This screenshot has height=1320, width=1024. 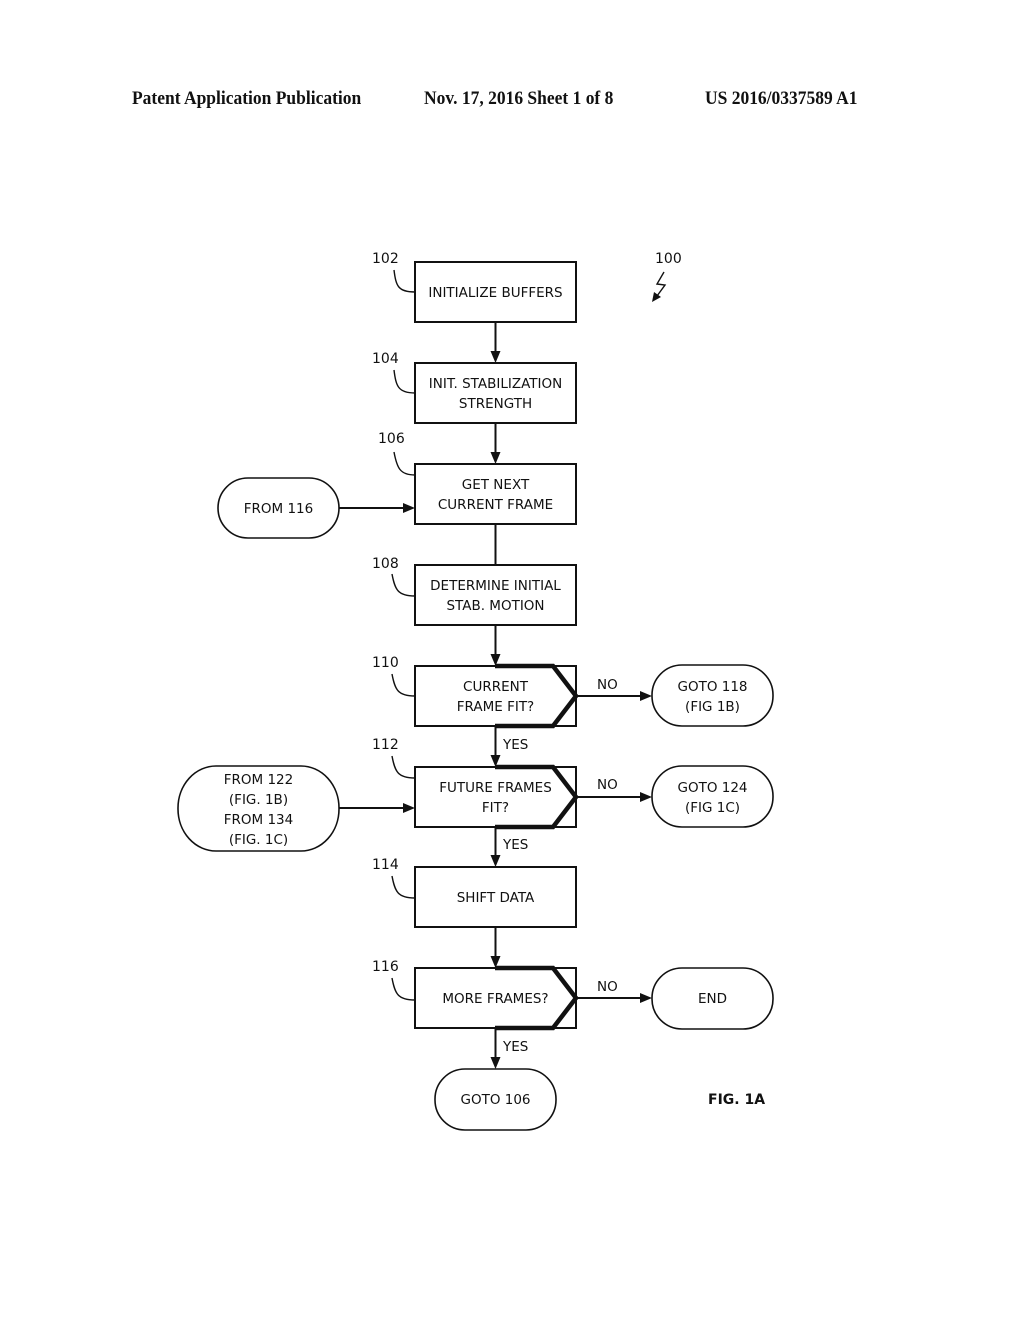 I want to click on step-label-line: CURRENT, so click(x=496, y=687).